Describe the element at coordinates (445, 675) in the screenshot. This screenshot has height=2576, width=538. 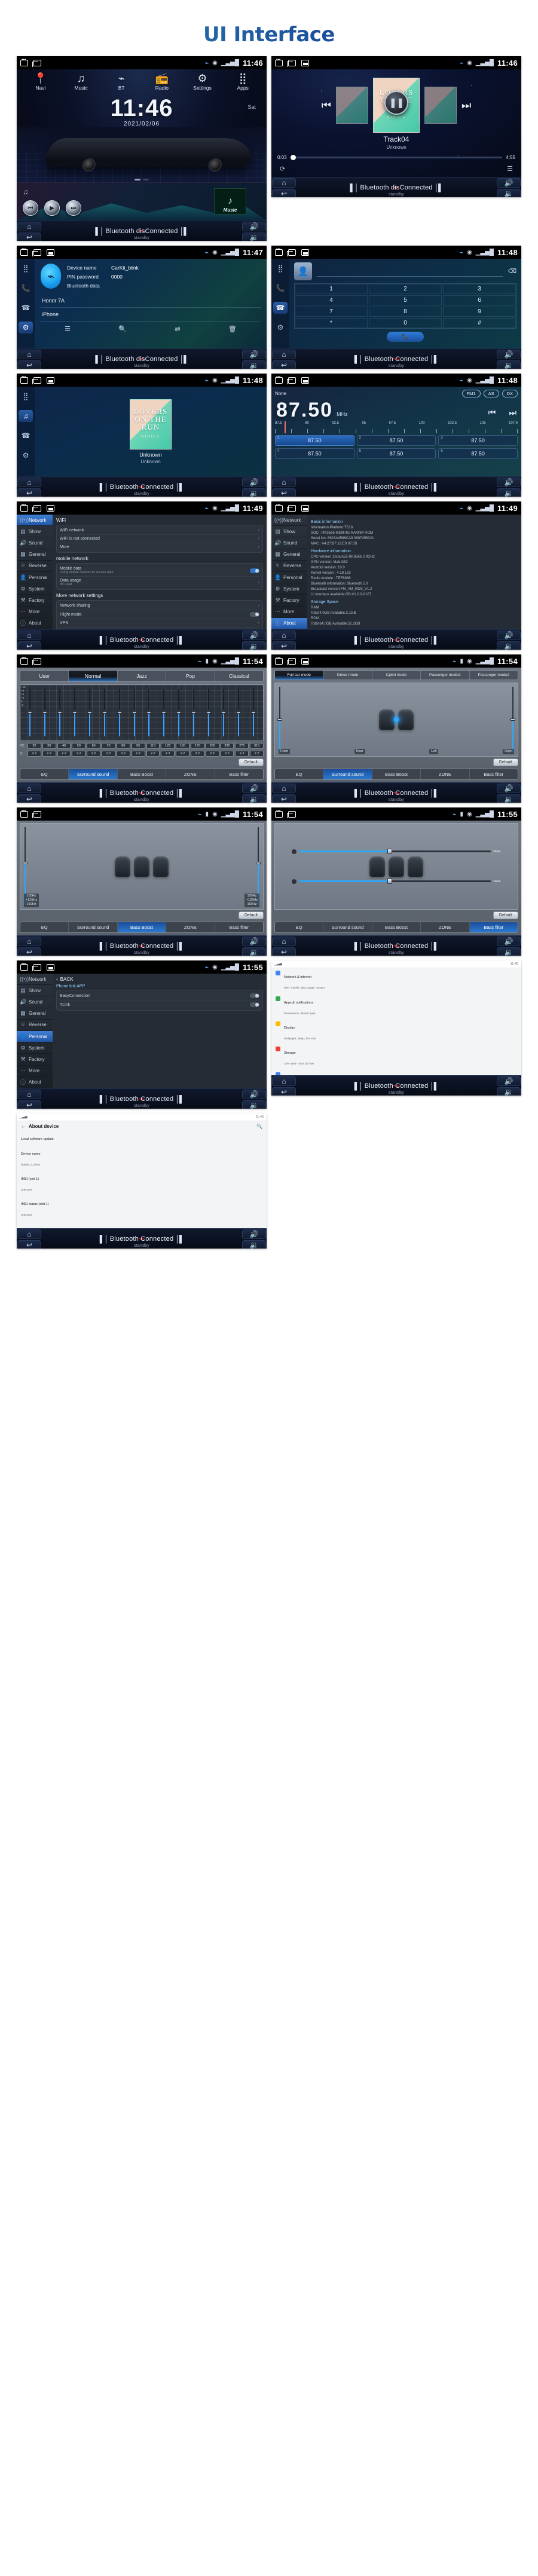
I see `mode-passenger1: Passenger mode1` at that location.